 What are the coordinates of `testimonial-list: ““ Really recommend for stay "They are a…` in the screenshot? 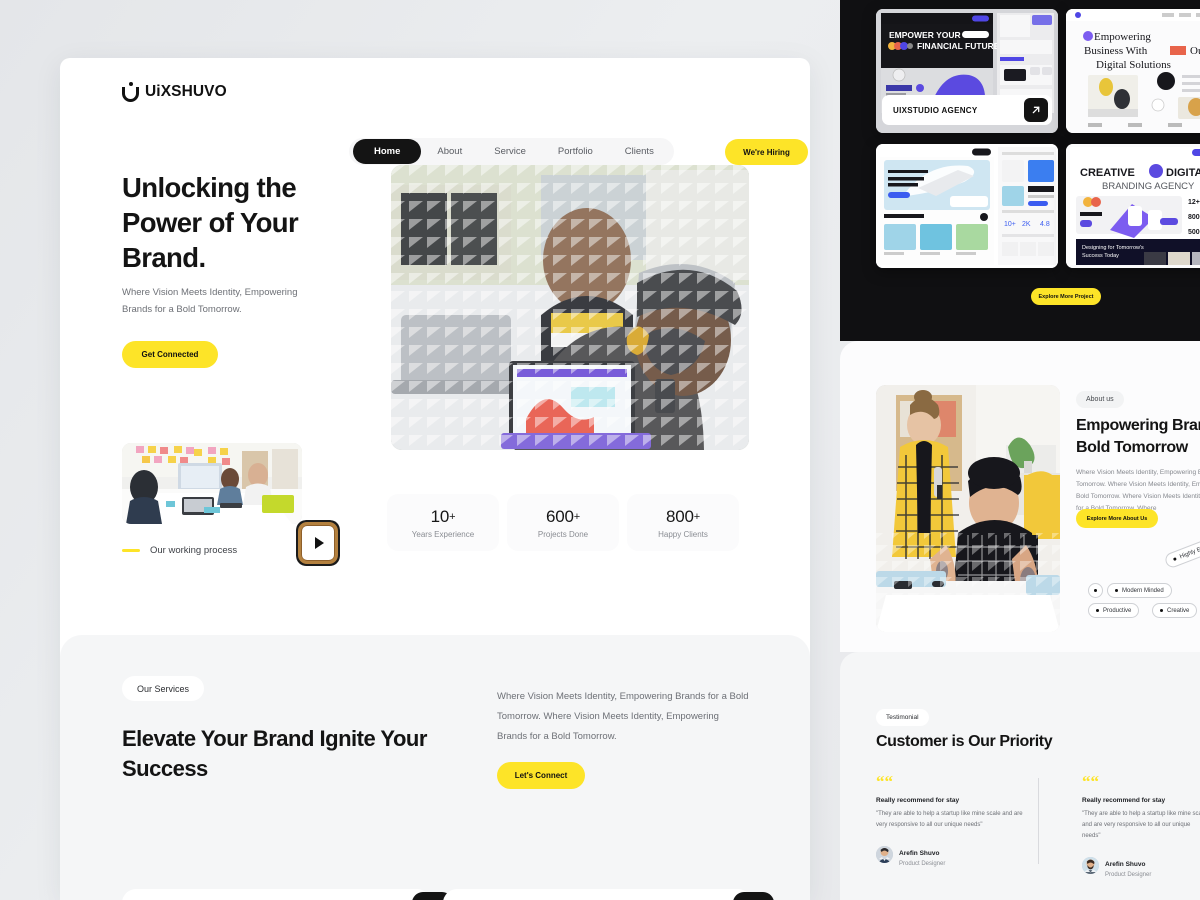 It's located at (1038, 825).